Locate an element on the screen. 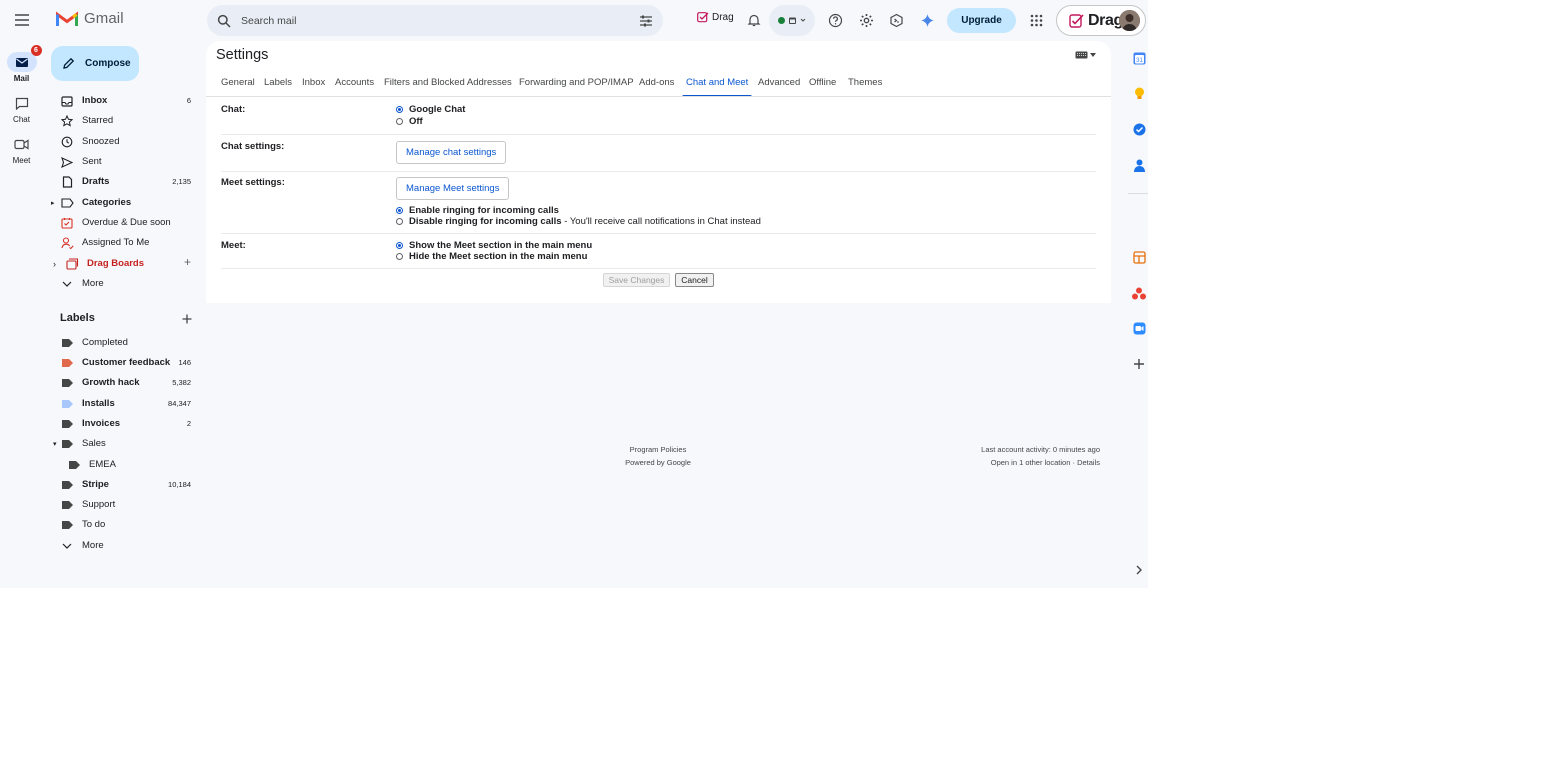 The image size is (1542, 784). gmail-logo-text: Gmail is located at coordinates (104, 18).